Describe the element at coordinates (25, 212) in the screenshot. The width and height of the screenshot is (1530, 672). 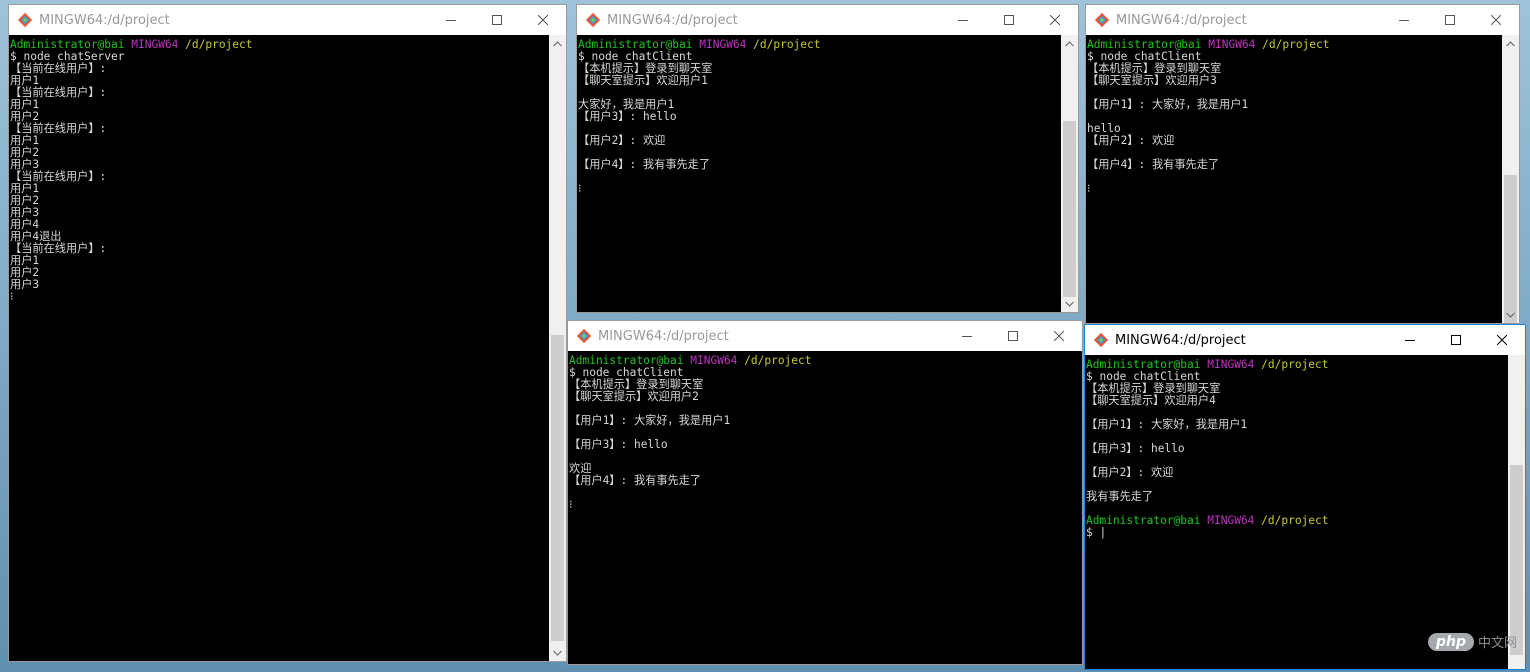
I see `terminal-line: 用户3` at that location.